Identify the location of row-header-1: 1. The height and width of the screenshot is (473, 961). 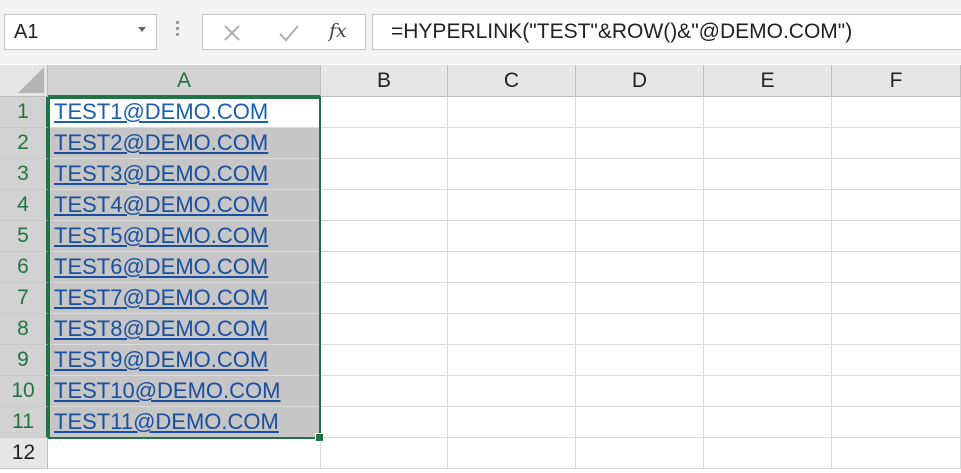
(24, 112).